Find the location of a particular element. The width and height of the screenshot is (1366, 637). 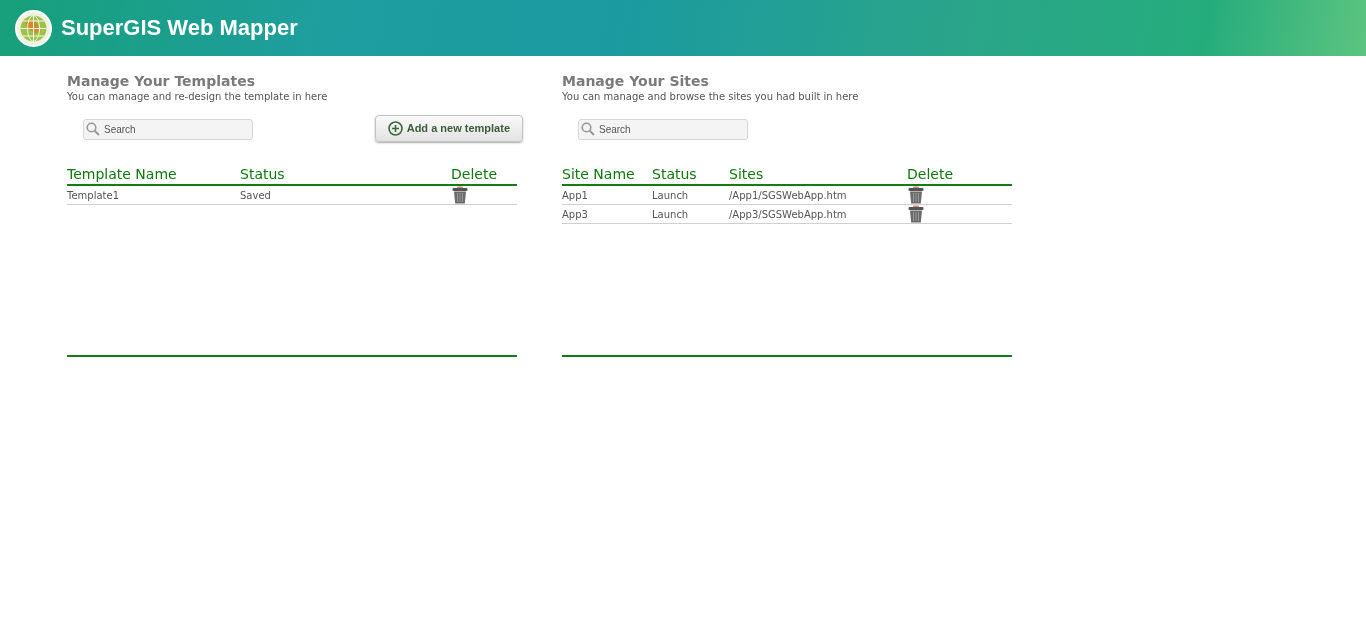

plus-circle-icon is located at coordinates (395, 128).